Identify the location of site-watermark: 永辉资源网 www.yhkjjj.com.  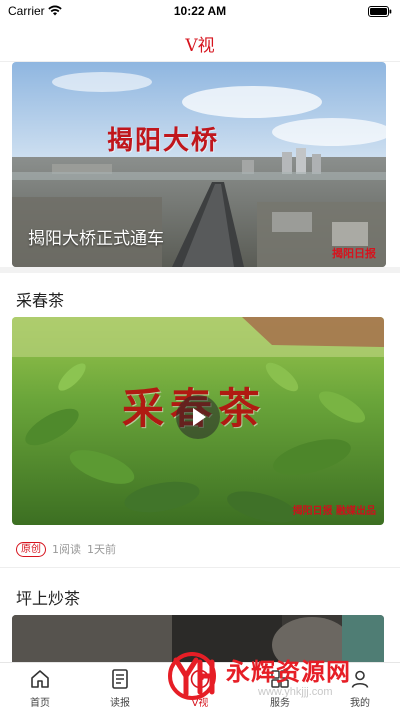
(272, 679).